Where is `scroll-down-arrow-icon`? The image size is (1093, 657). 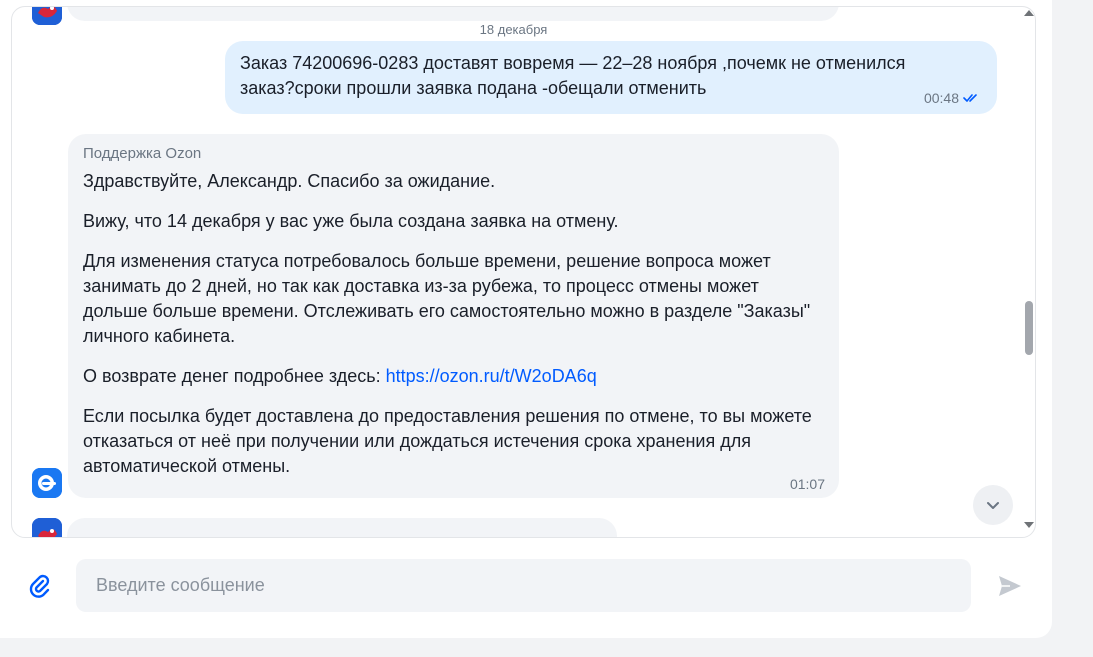
scroll-down-arrow-icon is located at coordinates (1029, 525).